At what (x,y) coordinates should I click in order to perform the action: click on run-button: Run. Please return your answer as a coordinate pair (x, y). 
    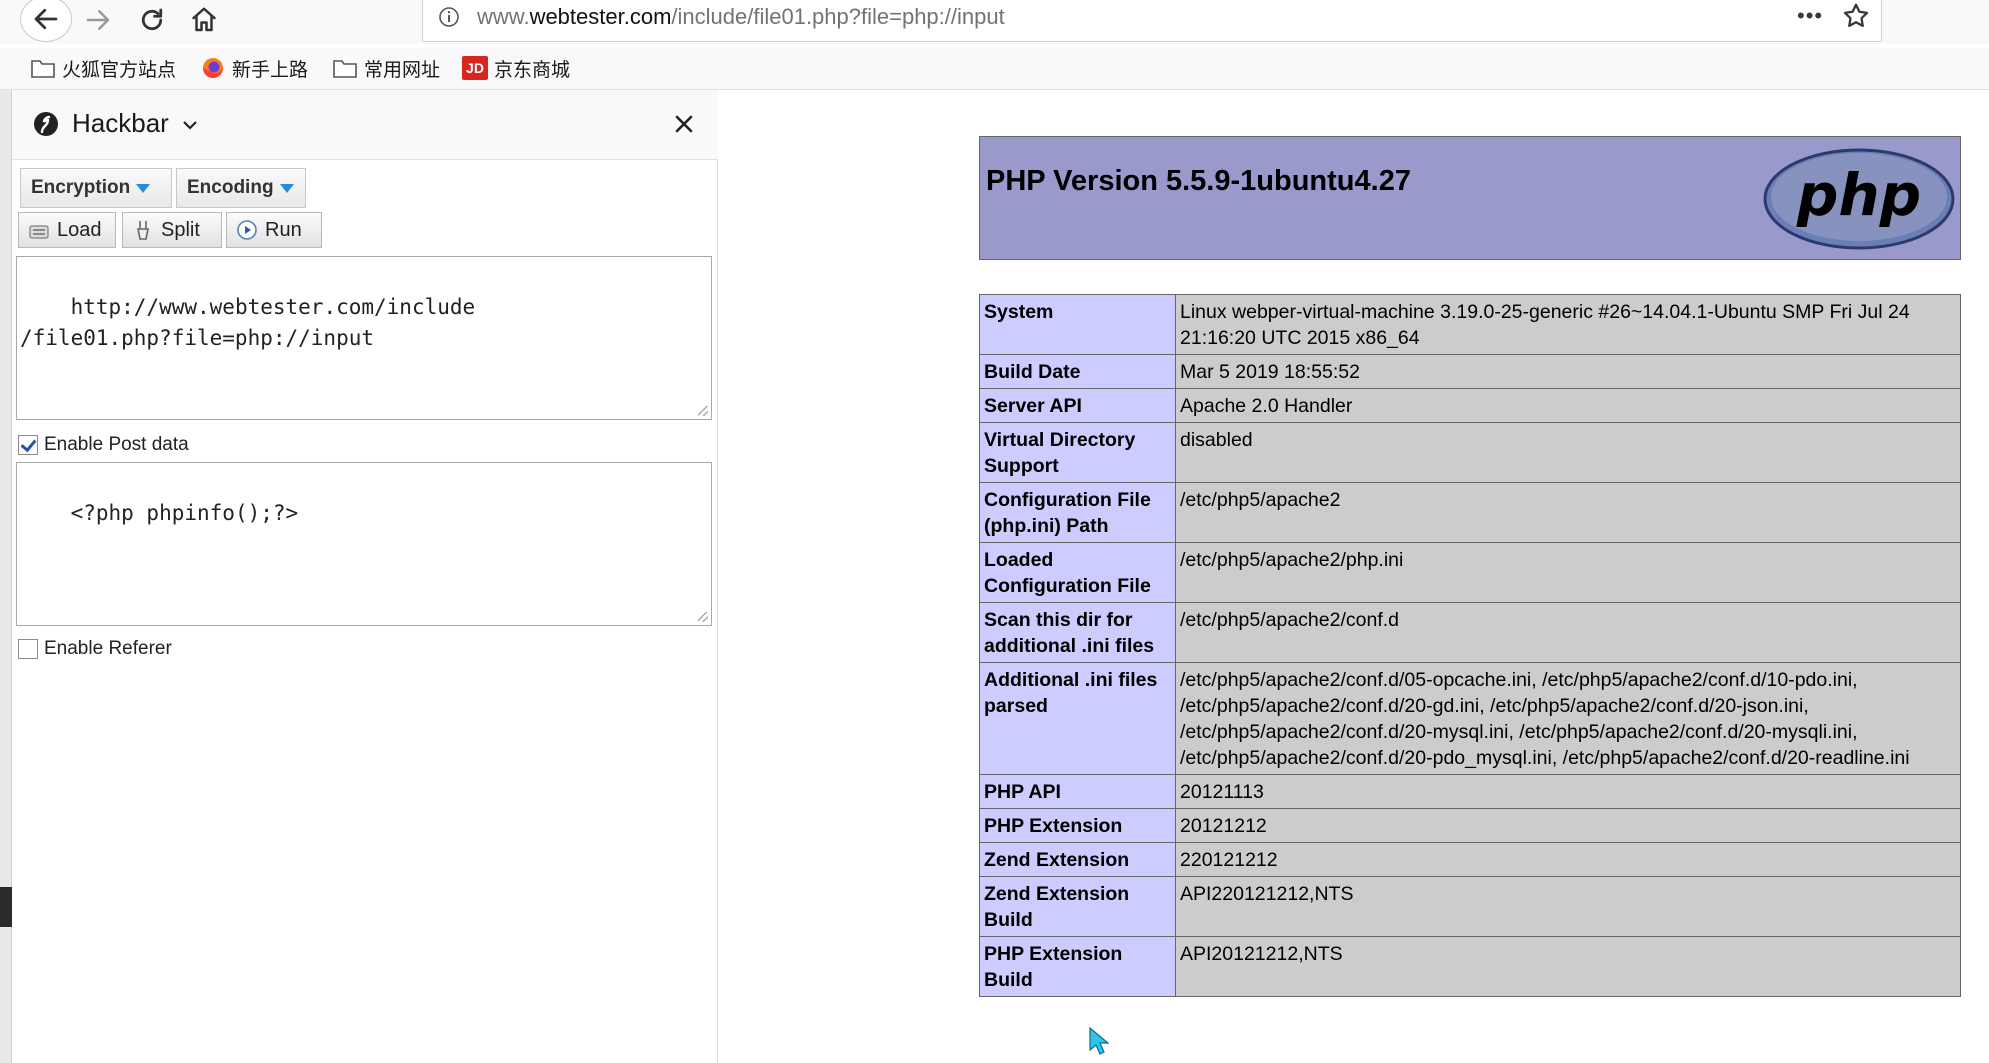
    Looking at the image, I should click on (274, 230).